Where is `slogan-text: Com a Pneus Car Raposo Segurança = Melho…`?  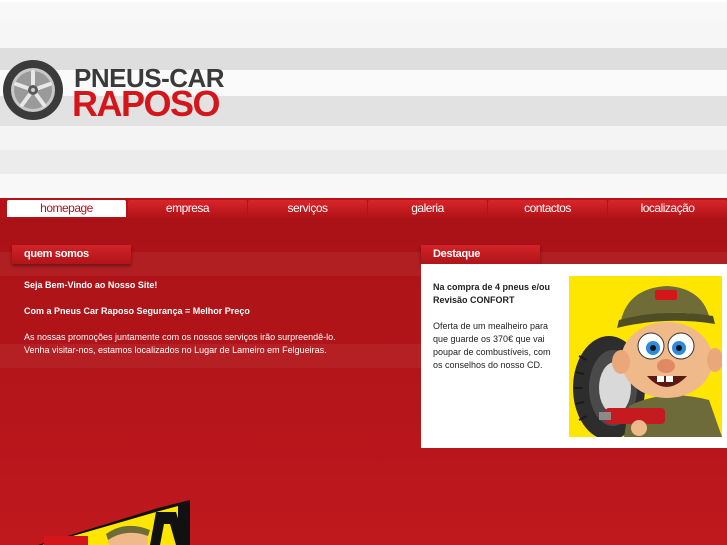
slogan-text: Com a Pneus Car Raposo Segurança = Melho… is located at coordinates (137, 311).